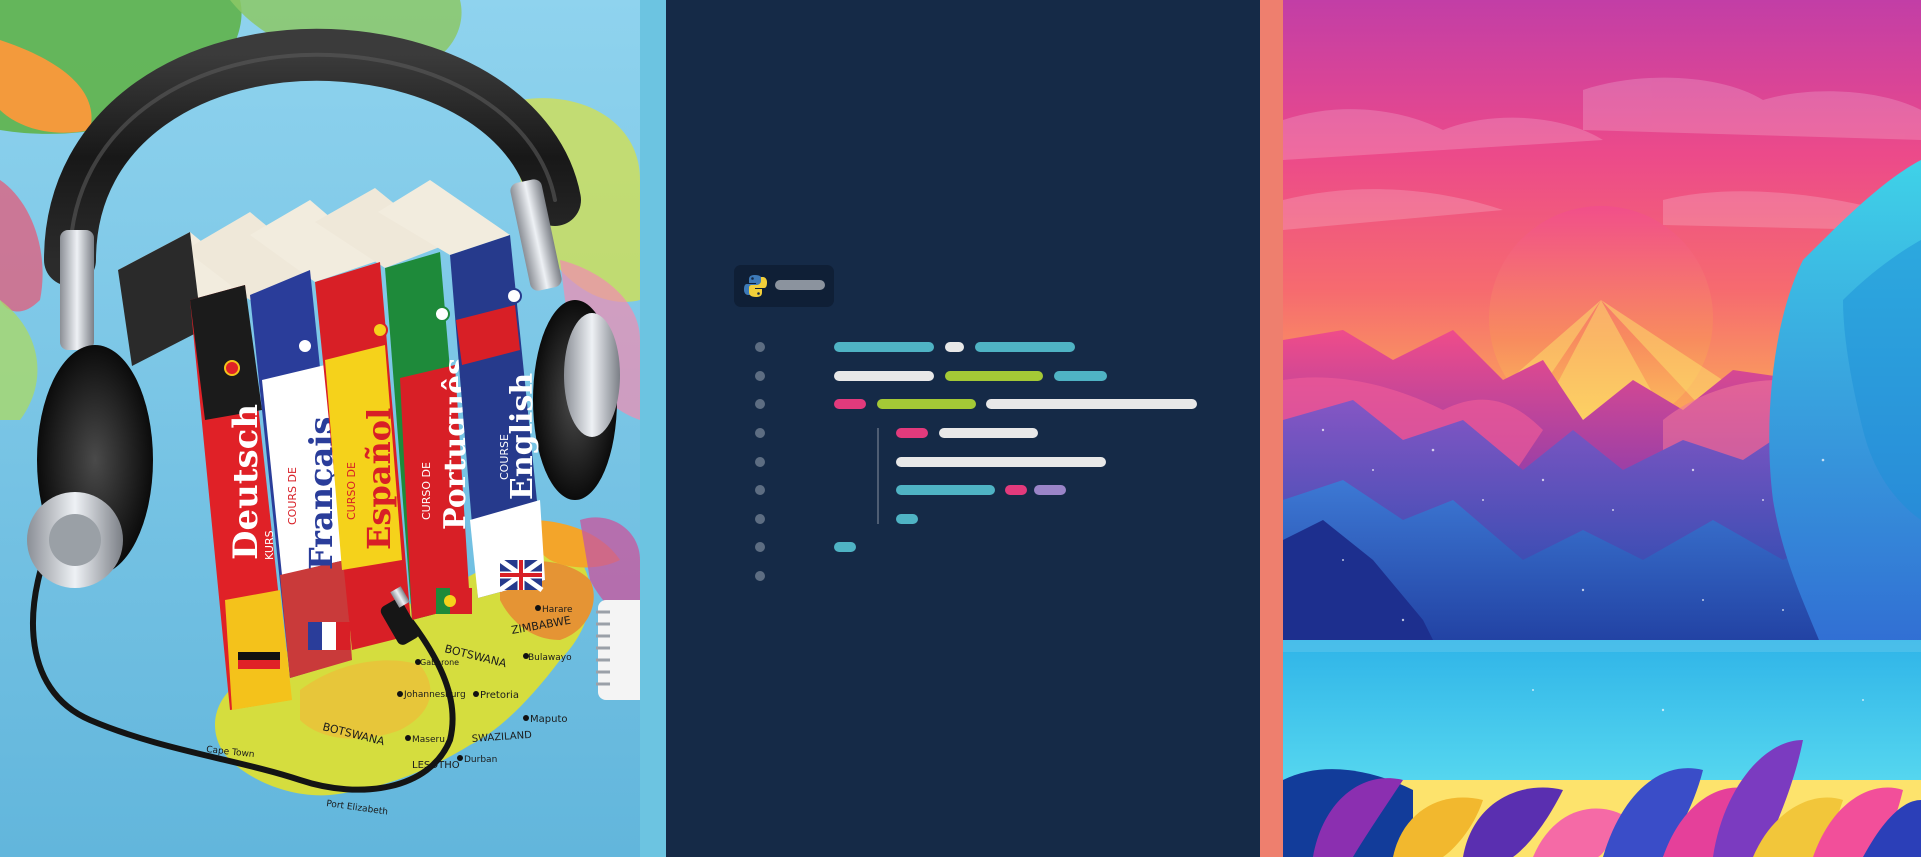 This screenshot has width=1921, height=857. What do you see at coordinates (269, 545) in the screenshot?
I see `book-subtitle: KURS` at bounding box center [269, 545].